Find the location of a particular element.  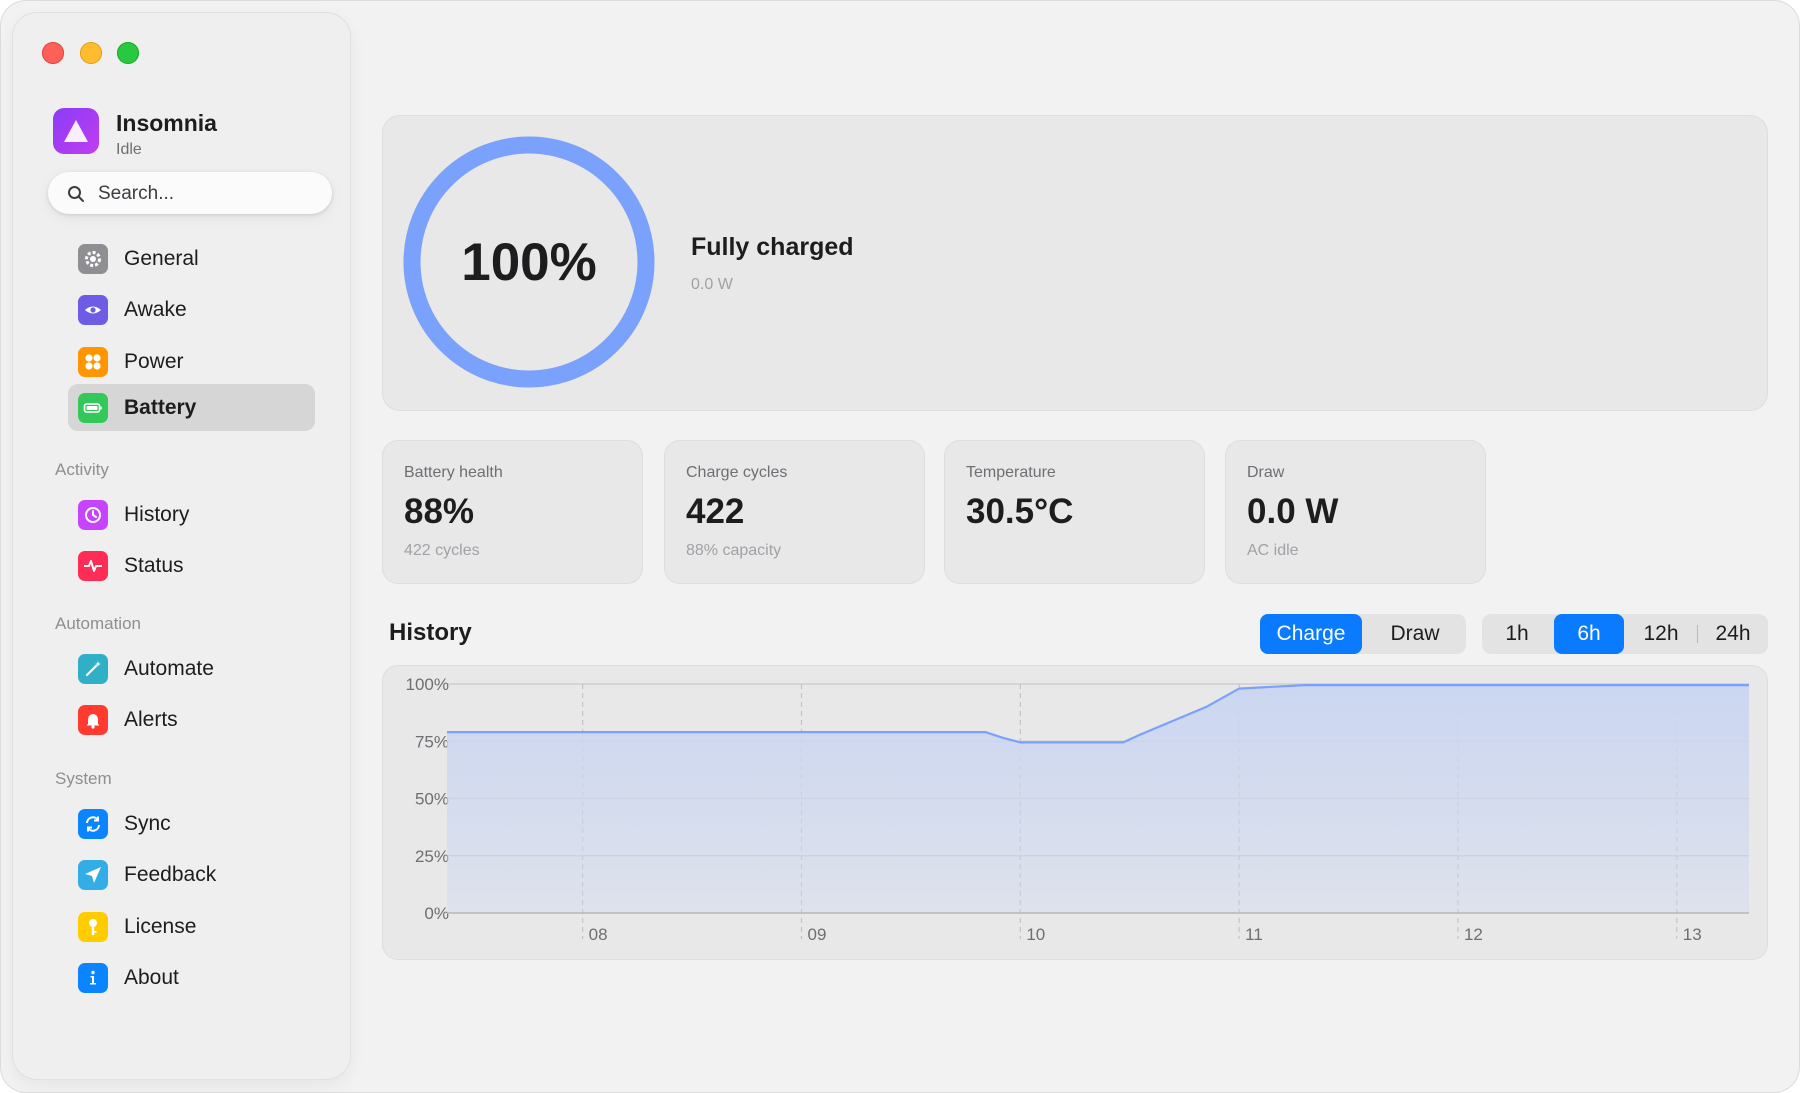

battery-icon is located at coordinates (93, 408).